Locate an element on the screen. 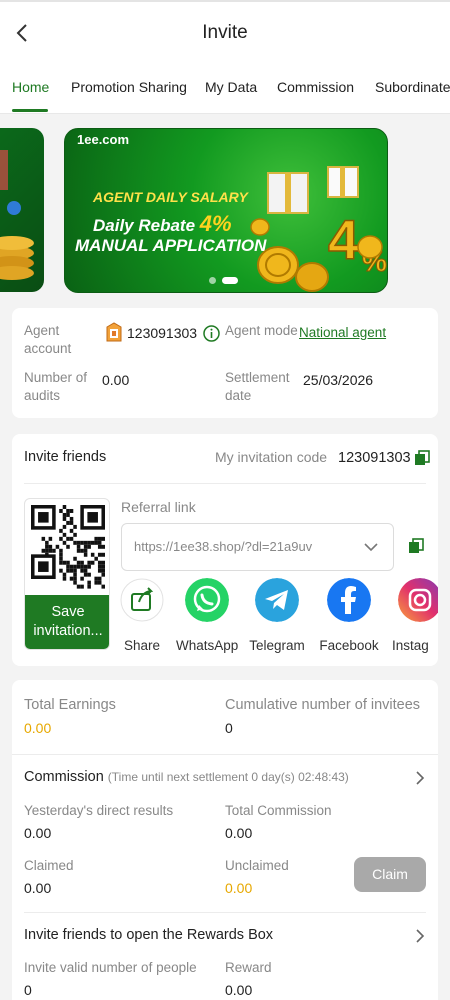 Image resolution: width=450 pixels, height=1000 pixels. agent-badge-icon is located at coordinates (114, 332).